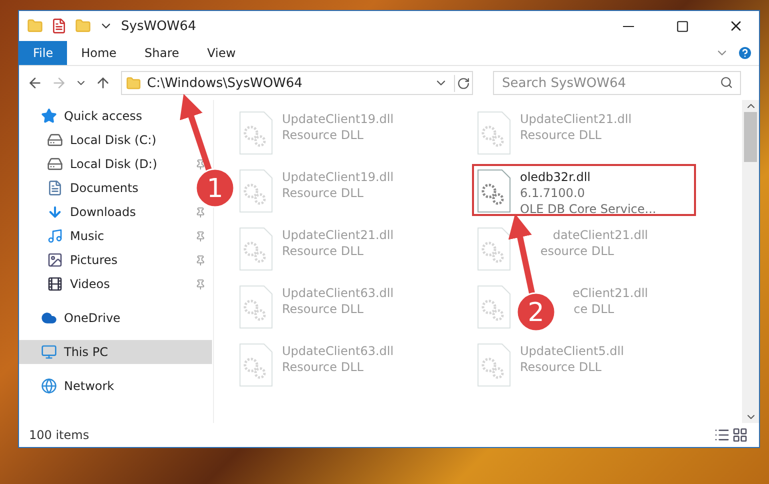 The image size is (769, 484). What do you see at coordinates (555, 177) in the screenshot?
I see `file-name: oledb32r.dll` at bounding box center [555, 177].